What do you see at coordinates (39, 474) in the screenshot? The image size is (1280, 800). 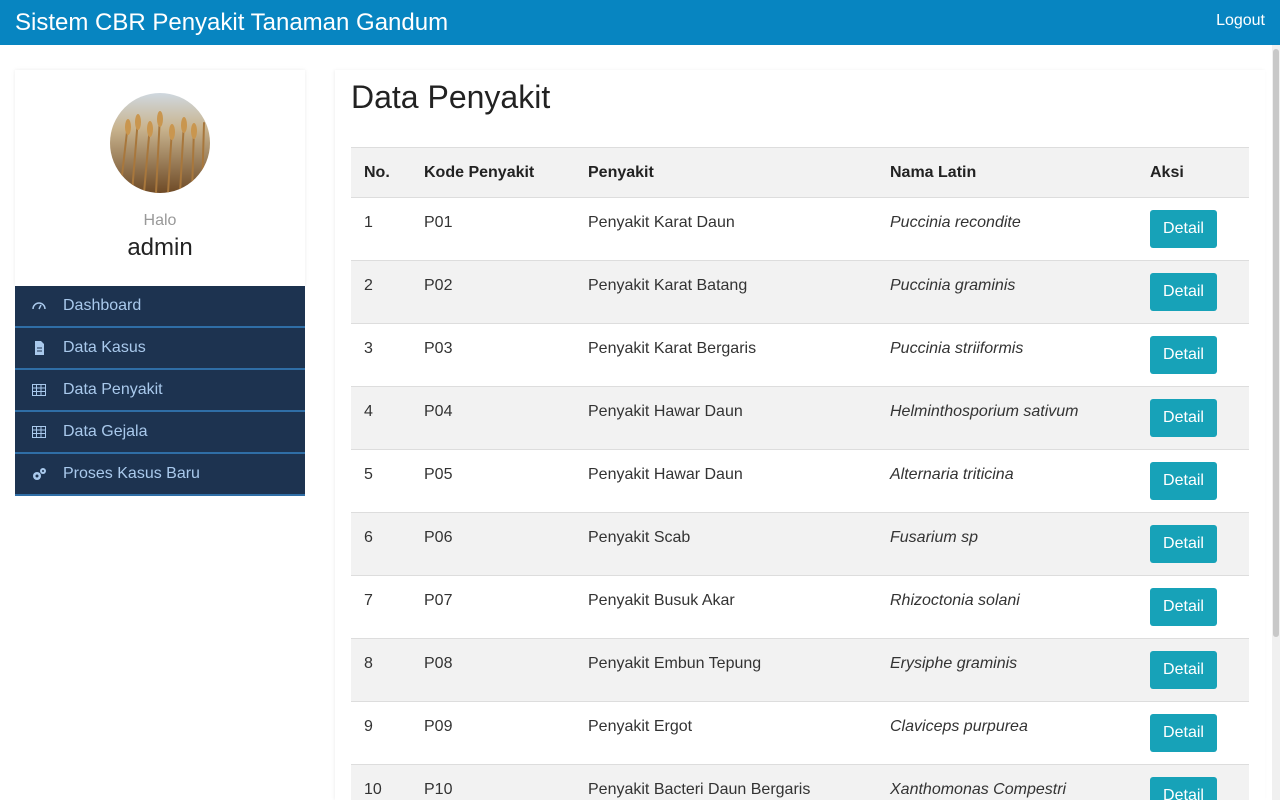 I see `gears-icon` at bounding box center [39, 474].